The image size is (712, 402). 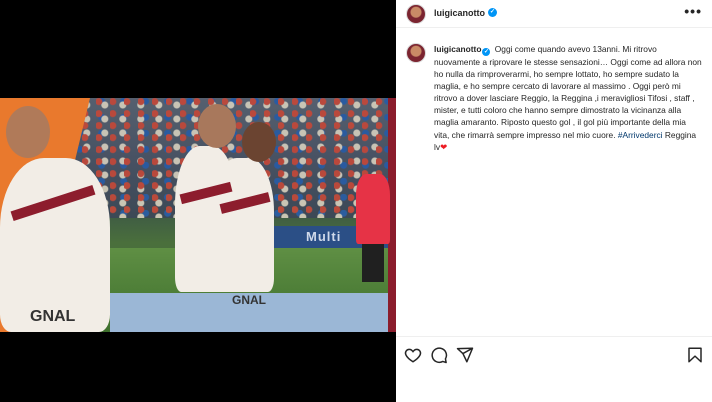 What do you see at coordinates (439, 355) in the screenshot?
I see `comment-icon` at bounding box center [439, 355].